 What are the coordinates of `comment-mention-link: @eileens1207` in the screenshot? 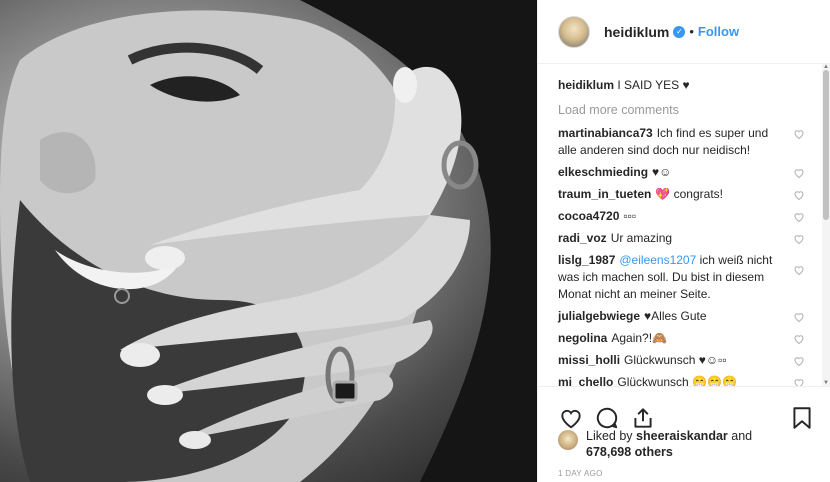 It's located at (657, 260).